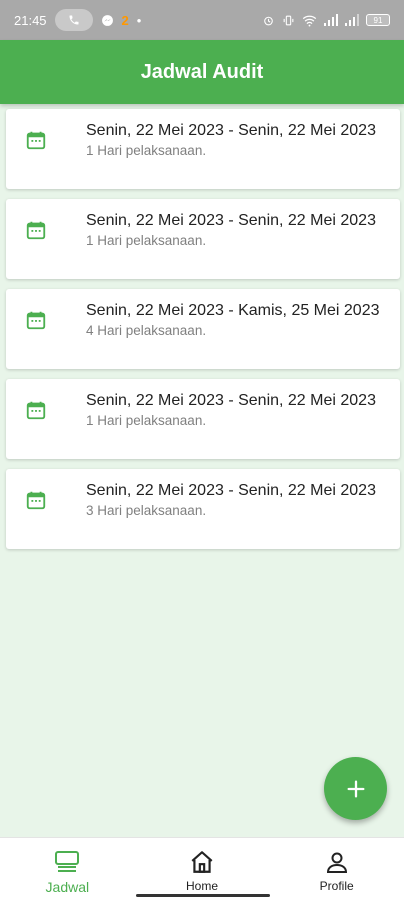  I want to click on bottom-navigation: Jadwal Home Profile, so click(202, 868).